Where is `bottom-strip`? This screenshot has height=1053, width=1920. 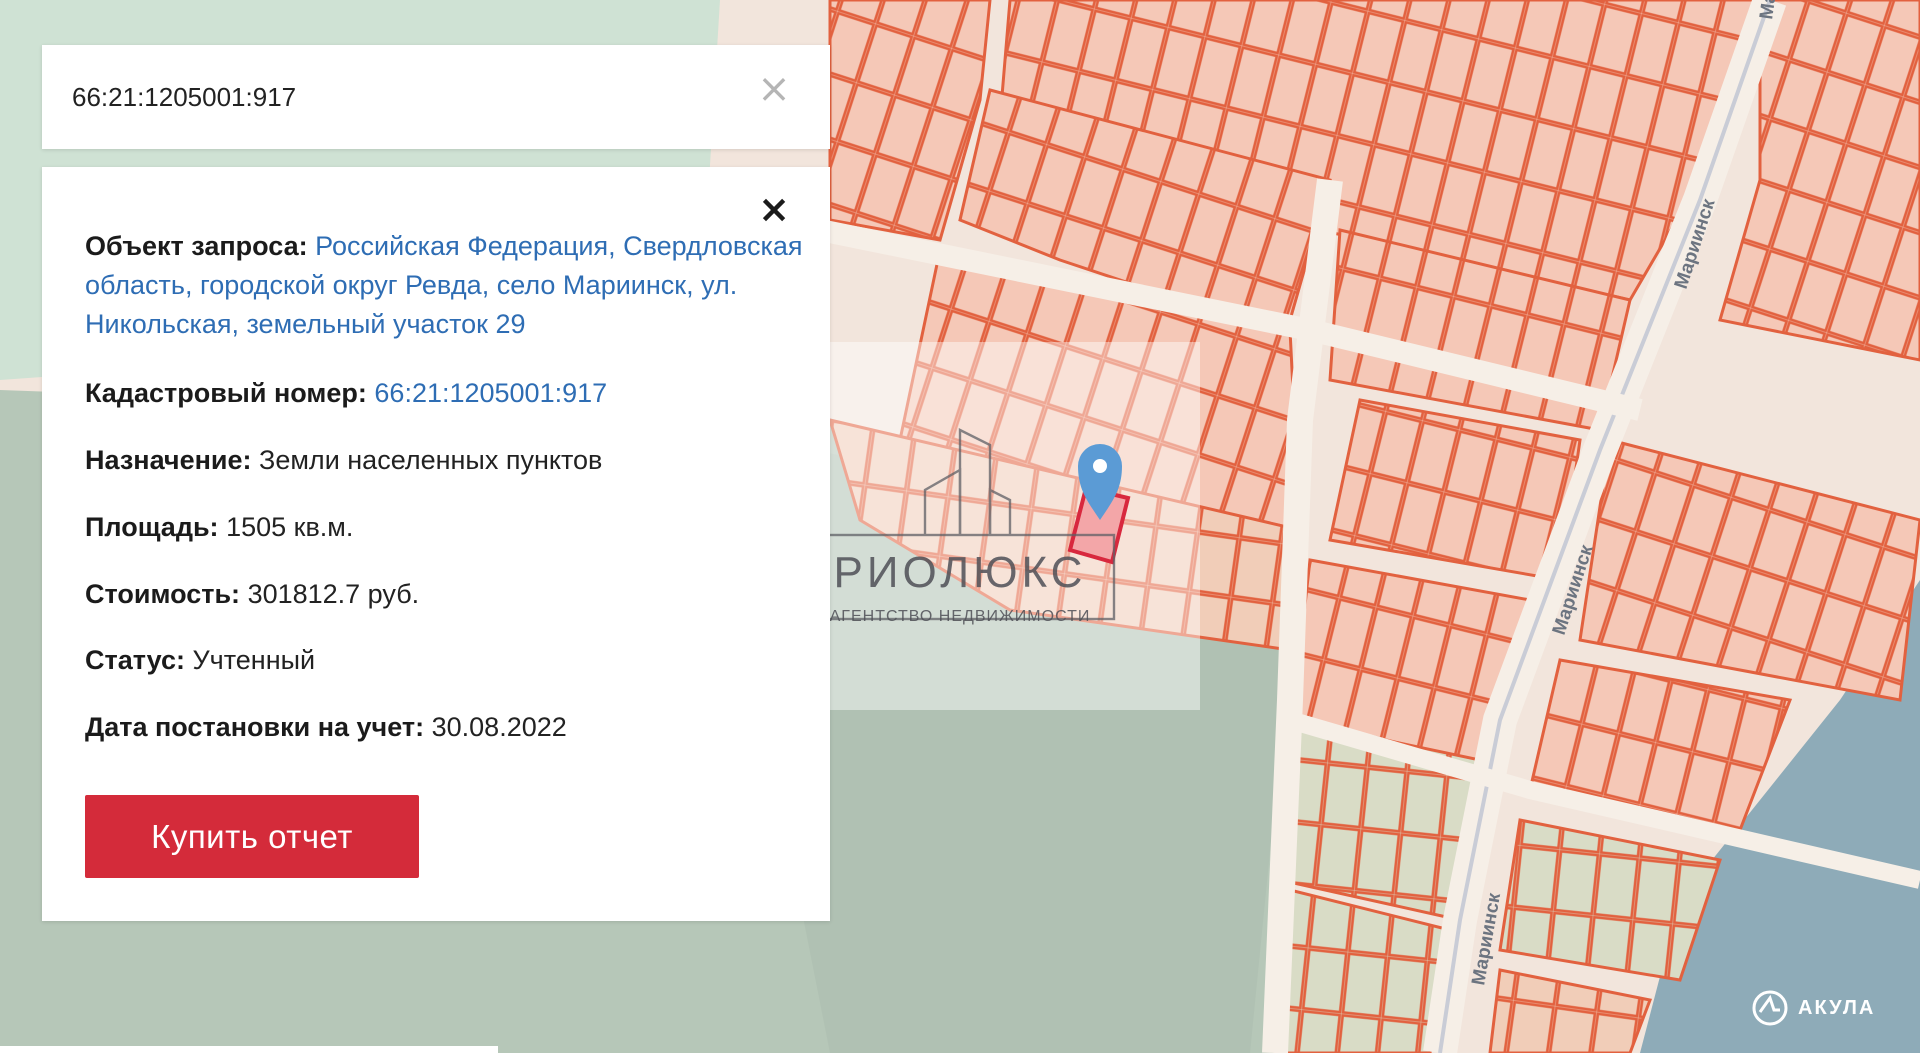
bottom-strip is located at coordinates (249, 1049).